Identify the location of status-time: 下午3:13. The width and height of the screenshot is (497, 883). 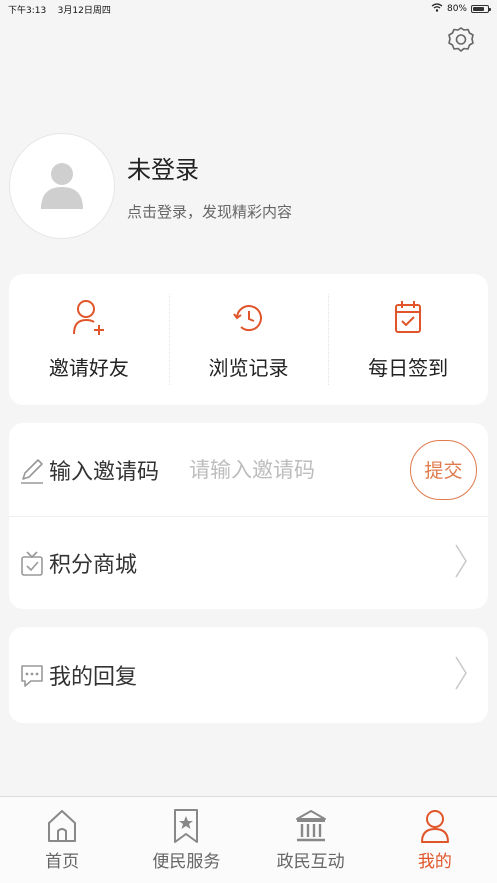
(27, 10).